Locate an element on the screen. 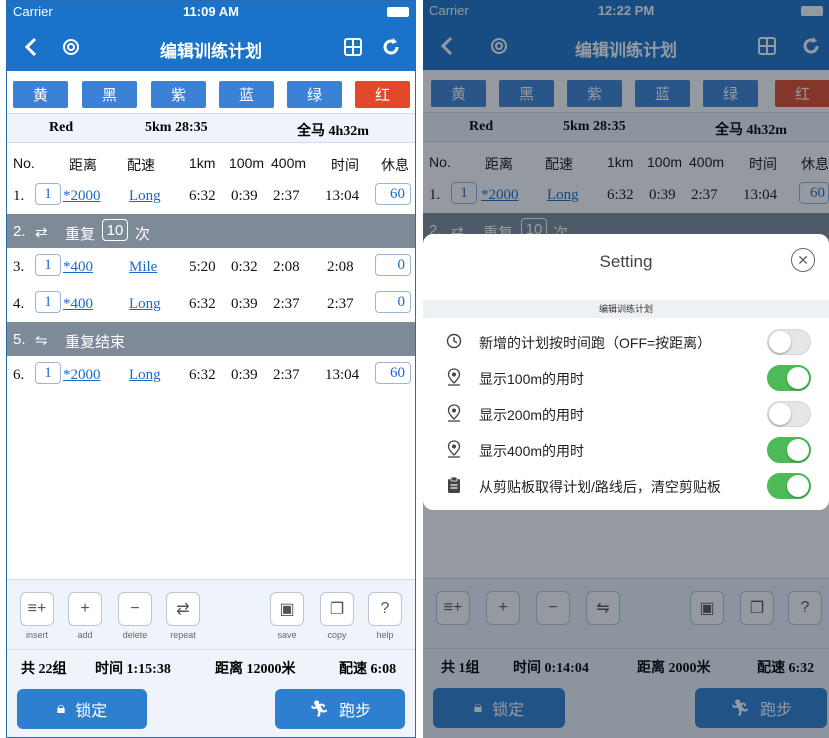 This screenshot has width=829, height=738. lock-icon: 🔒︎ is located at coordinates (61, 708).